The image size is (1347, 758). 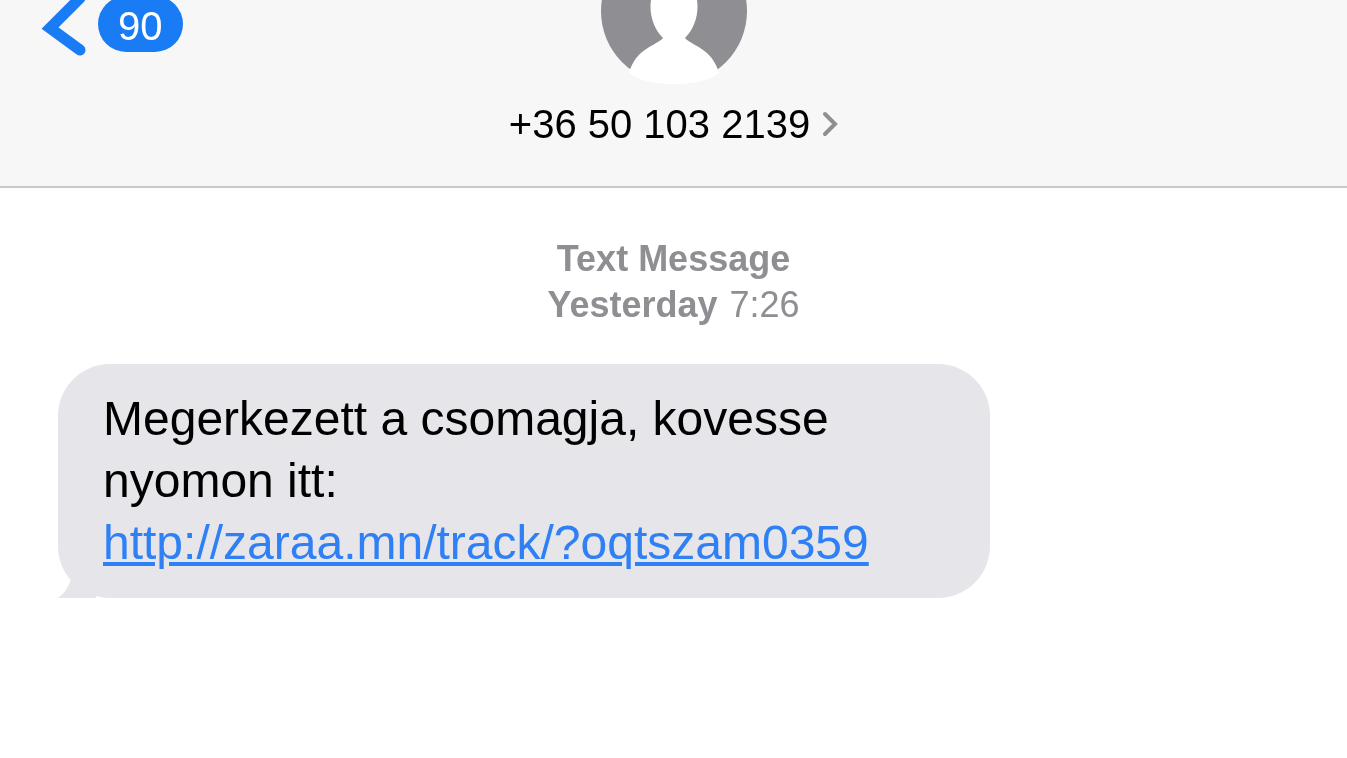 What do you see at coordinates (140, 26) in the screenshot?
I see `unread-badge: 90` at bounding box center [140, 26].